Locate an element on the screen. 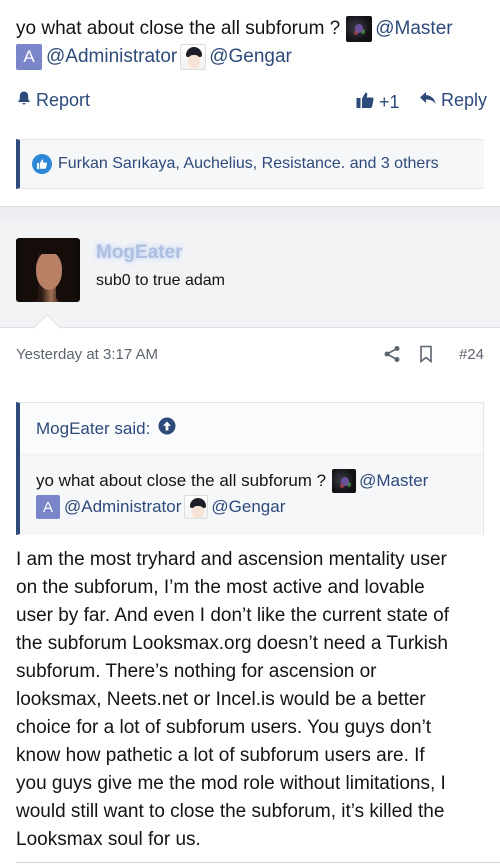 The height and width of the screenshot is (866, 500). report-label: Report is located at coordinates (63, 100).